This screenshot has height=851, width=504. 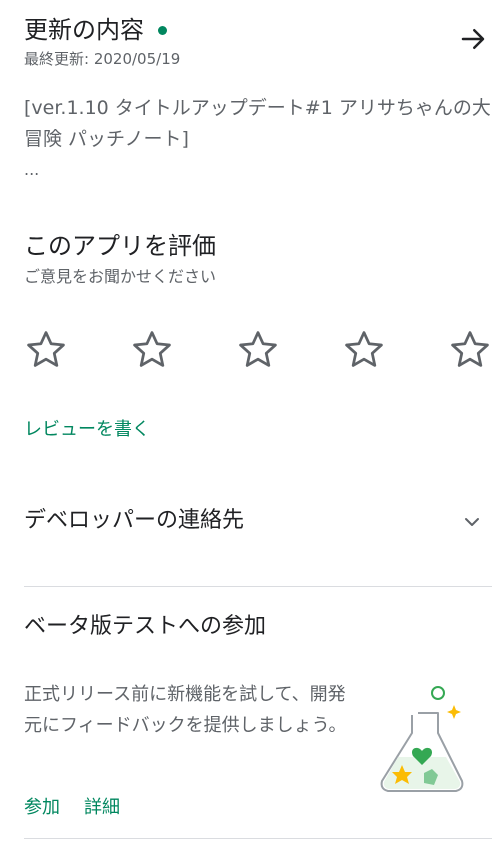 I want to click on chevron-down-icon, so click(x=472, y=522).